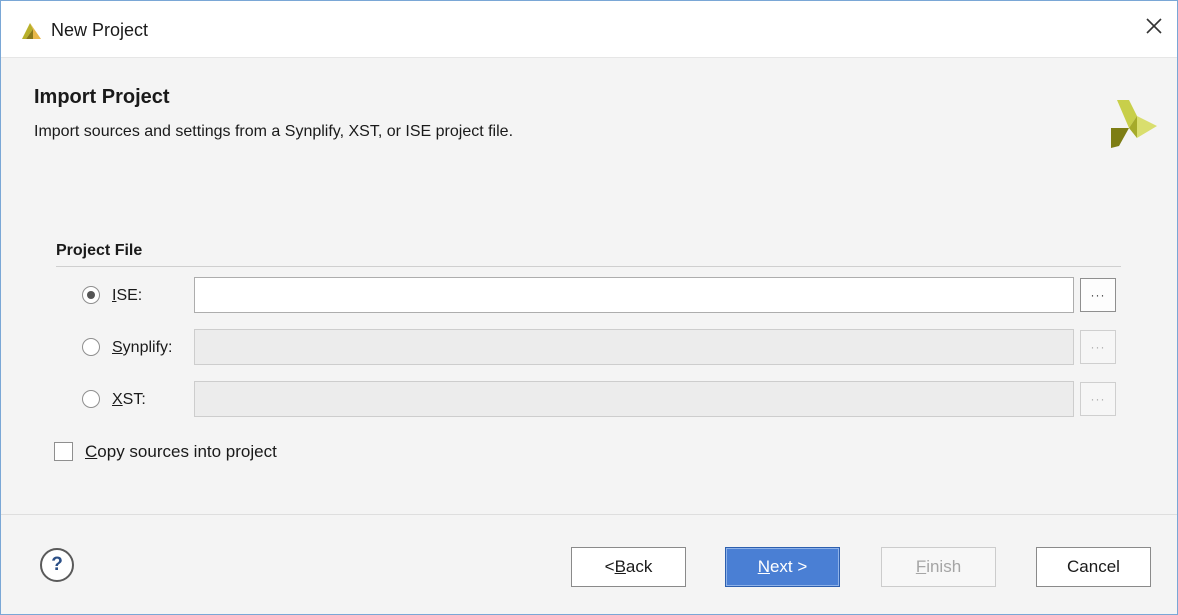  Describe the element at coordinates (589, 29) in the screenshot. I see `title-bar: New Project` at that location.